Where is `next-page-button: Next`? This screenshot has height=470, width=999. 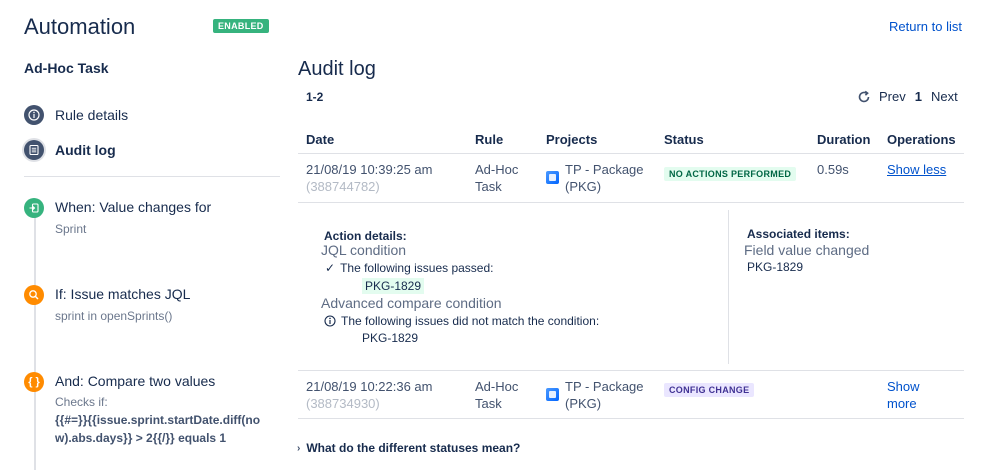
next-page-button: Next is located at coordinates (944, 96).